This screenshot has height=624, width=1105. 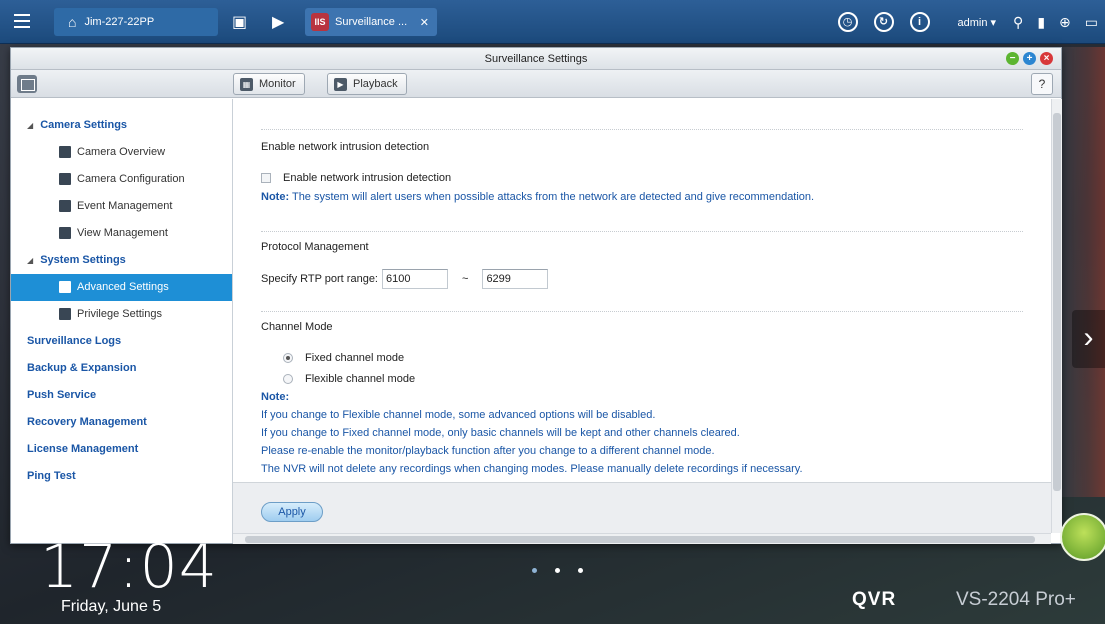 I want to click on rtp-port-to-input, so click(x=515, y=279).